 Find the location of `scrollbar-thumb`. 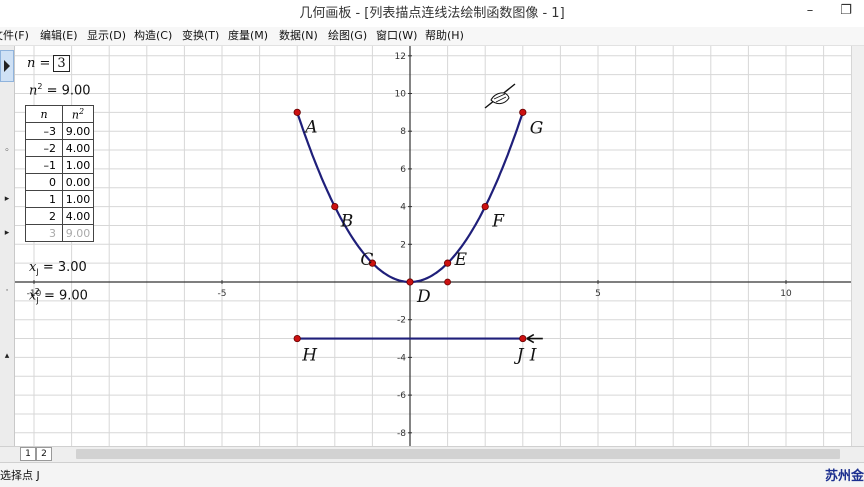

scrollbar-thumb is located at coordinates (458, 454).